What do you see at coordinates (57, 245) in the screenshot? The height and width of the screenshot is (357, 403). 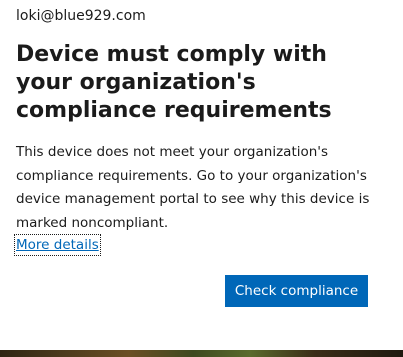 I see `more-details-link: More details` at bounding box center [57, 245].